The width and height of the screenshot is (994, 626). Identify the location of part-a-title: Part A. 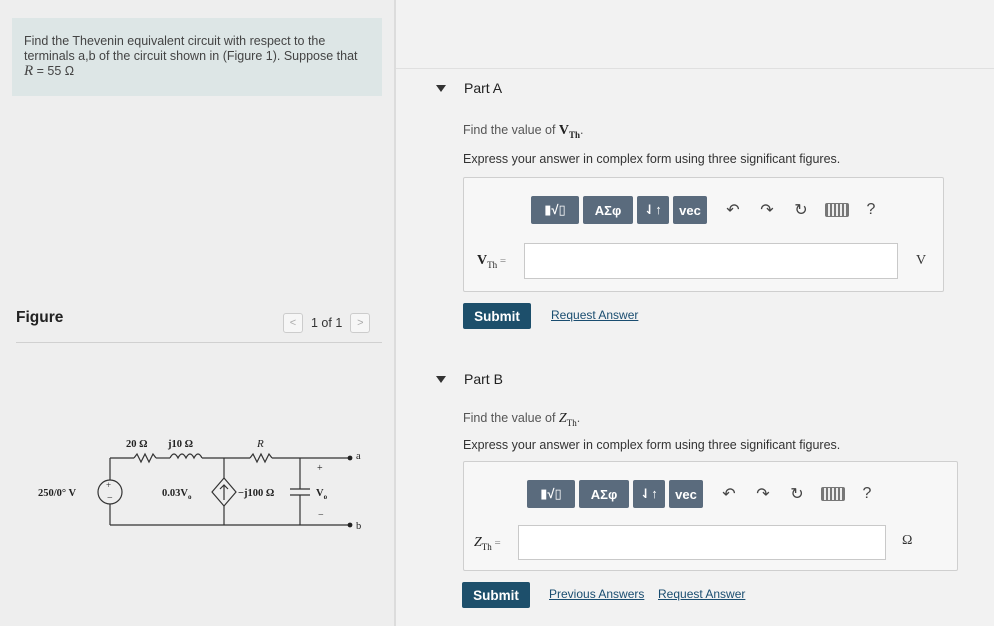
(483, 88).